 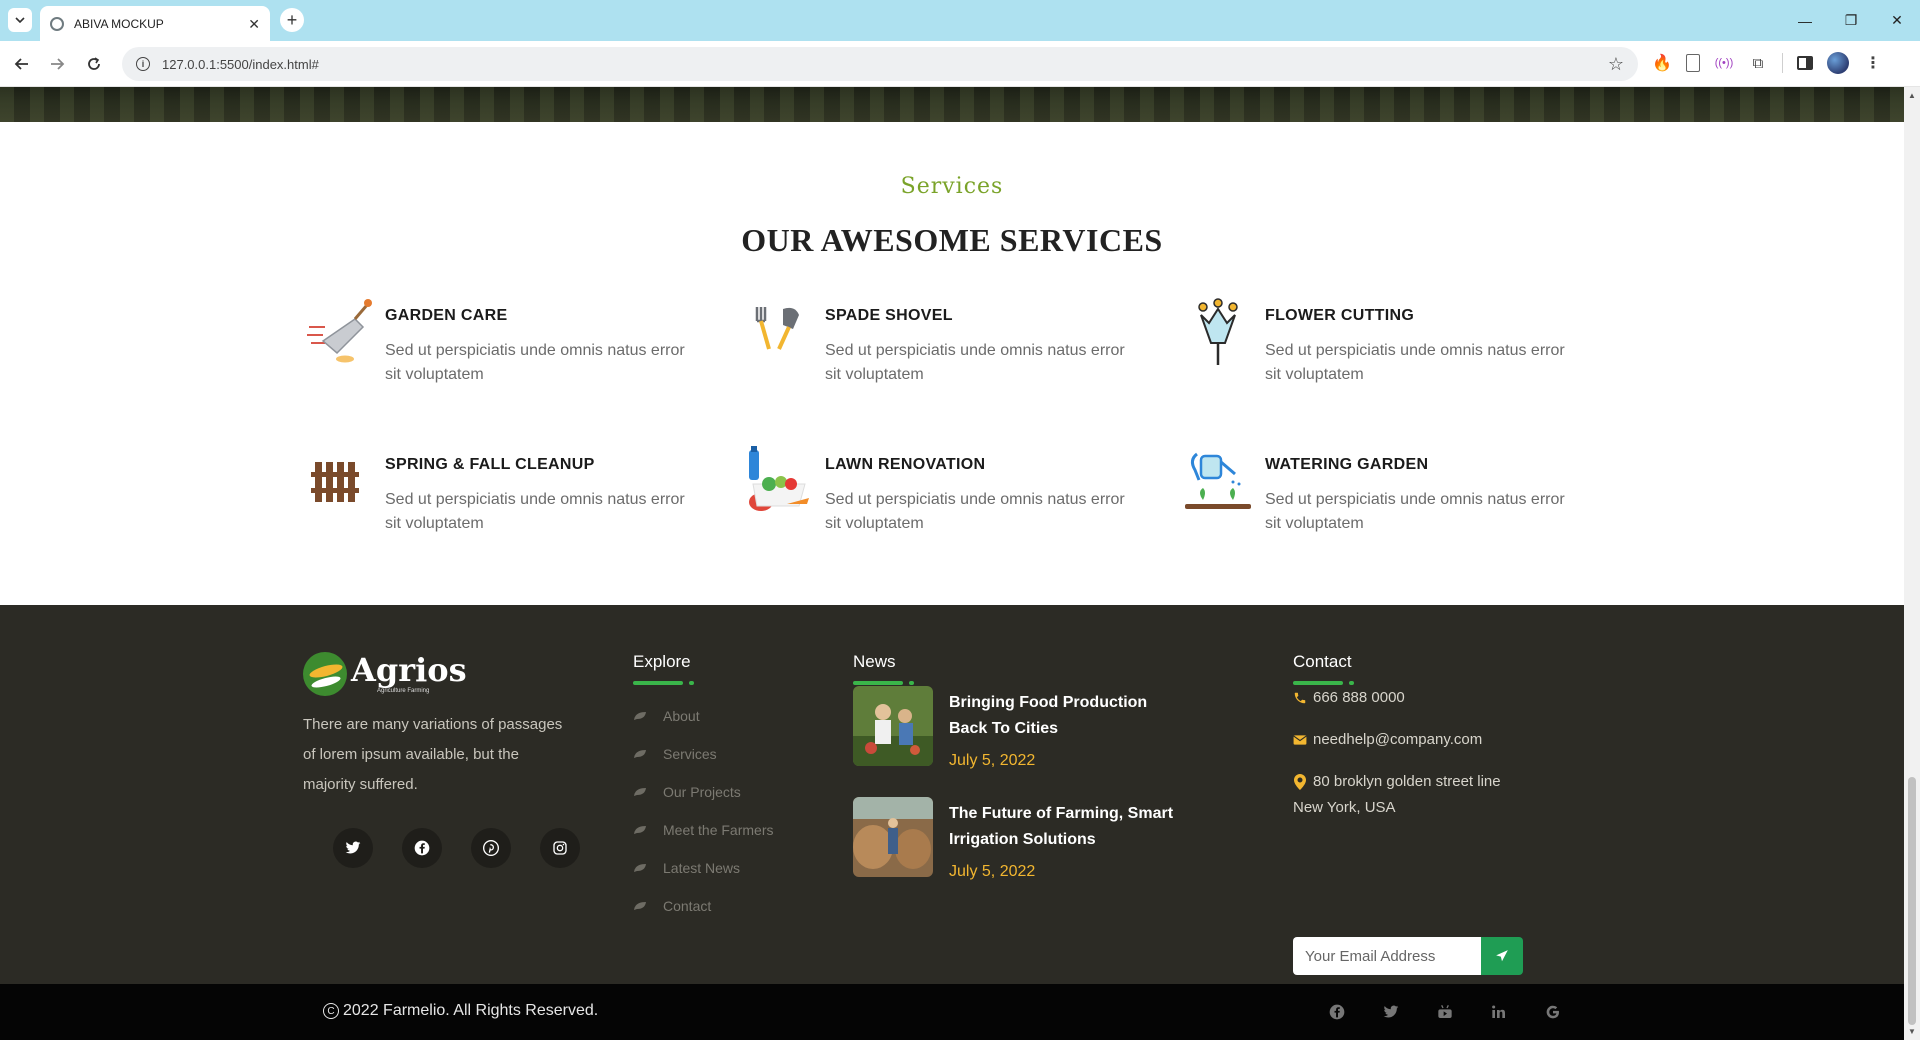 I want to click on twitter-button, so click(x=353, y=848).